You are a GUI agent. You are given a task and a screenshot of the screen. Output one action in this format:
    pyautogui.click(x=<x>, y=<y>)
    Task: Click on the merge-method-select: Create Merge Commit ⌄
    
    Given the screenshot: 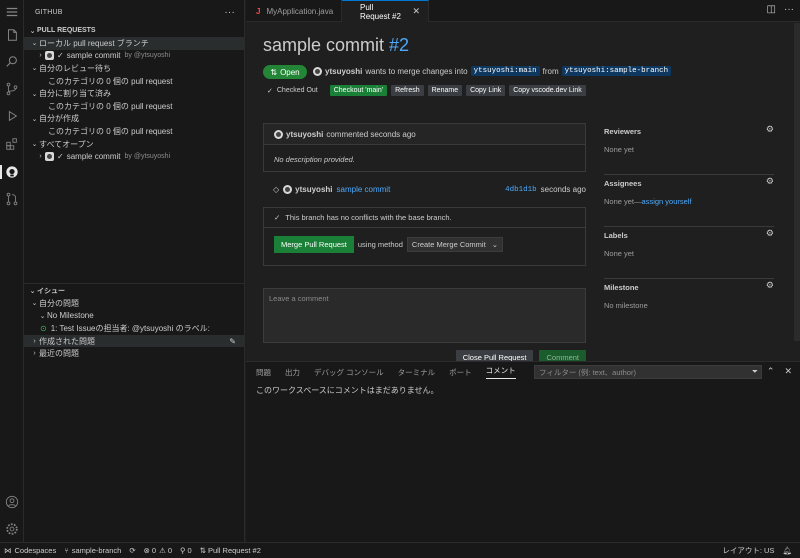 What is the action you would take?
    pyautogui.click(x=455, y=244)
    